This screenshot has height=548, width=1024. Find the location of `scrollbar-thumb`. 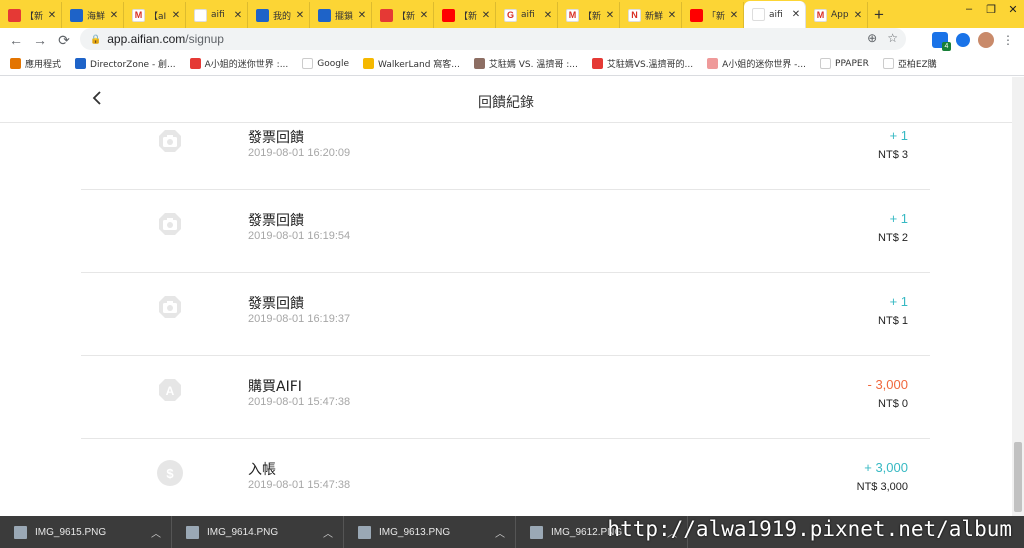

scrollbar-thumb is located at coordinates (1018, 477).